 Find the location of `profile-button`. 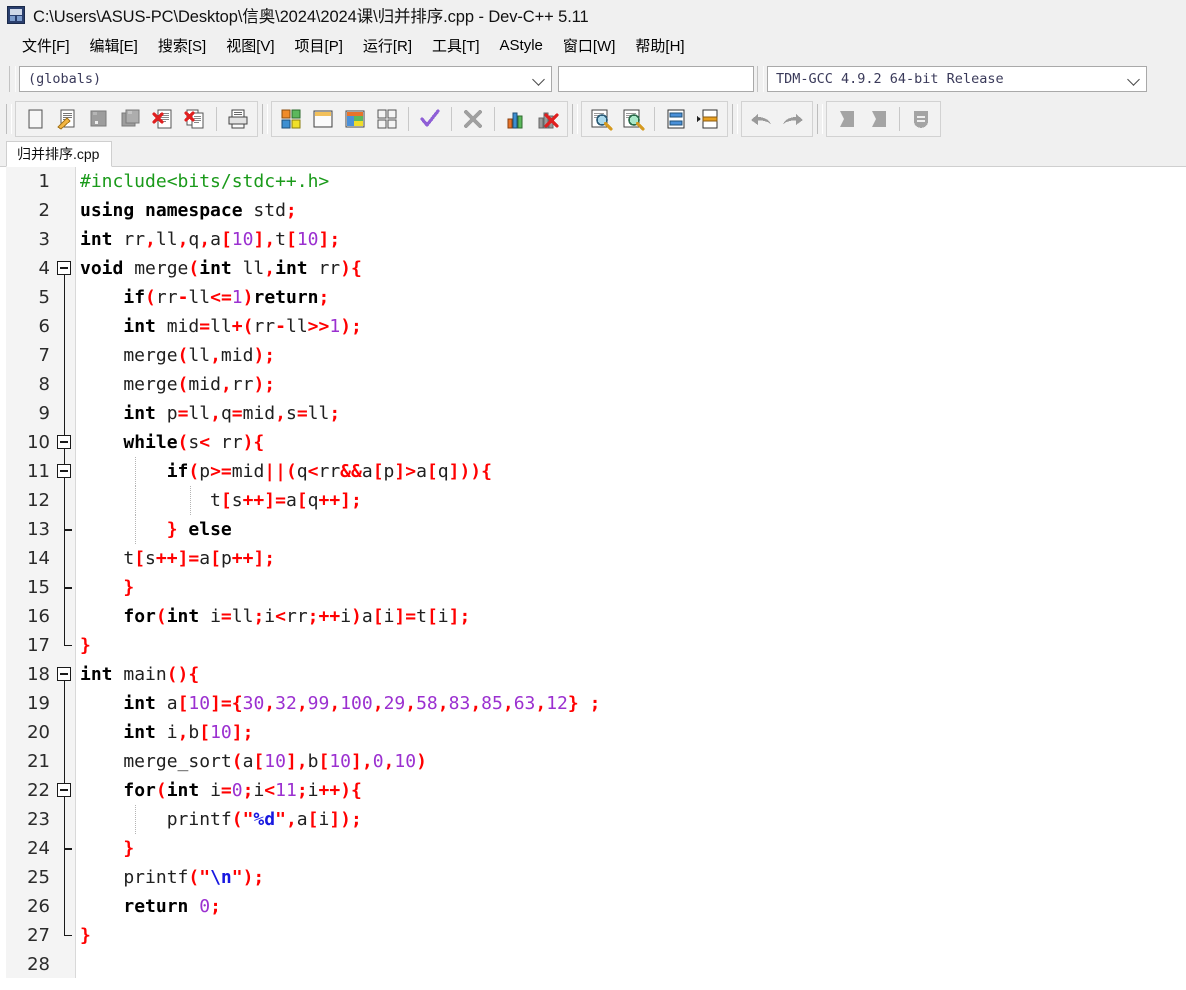

profile-button is located at coordinates (516, 119).